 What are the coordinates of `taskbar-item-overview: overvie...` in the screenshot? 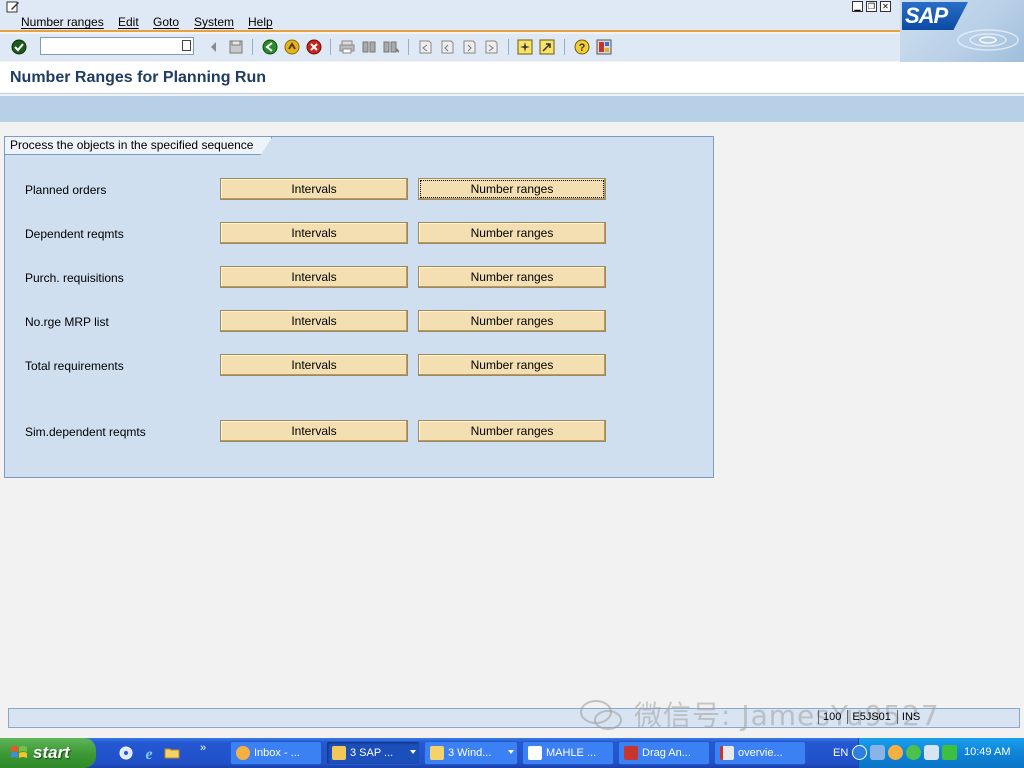 It's located at (760, 753).